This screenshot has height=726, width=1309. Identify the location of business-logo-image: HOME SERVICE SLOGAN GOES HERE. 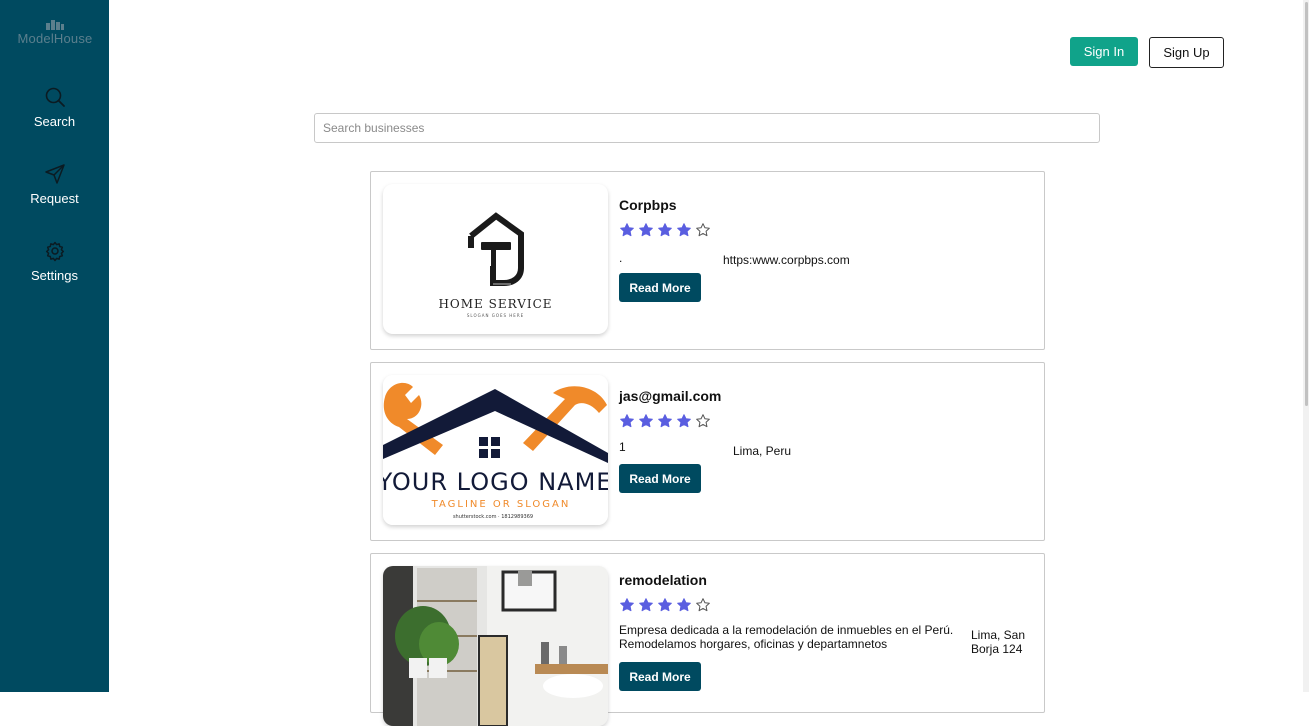
(495, 259).